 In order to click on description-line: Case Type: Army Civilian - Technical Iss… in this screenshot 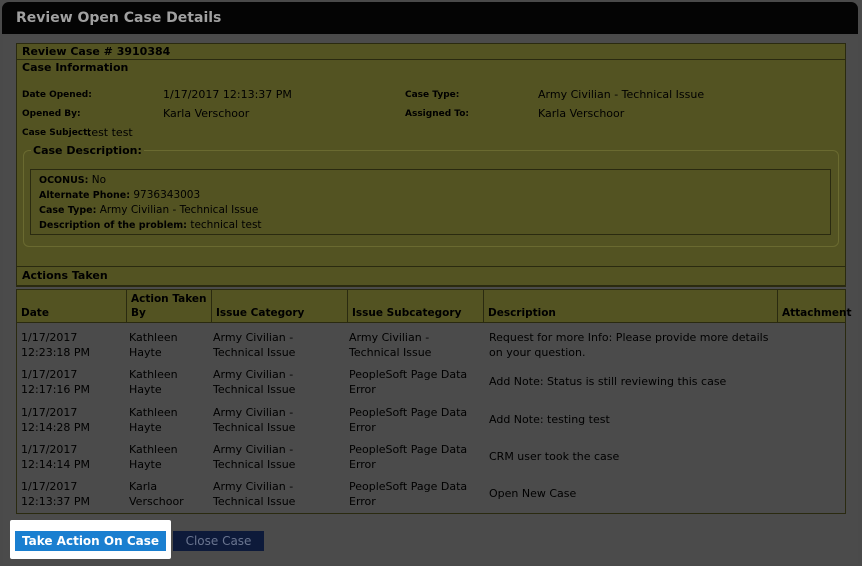, I will do `click(148, 210)`.